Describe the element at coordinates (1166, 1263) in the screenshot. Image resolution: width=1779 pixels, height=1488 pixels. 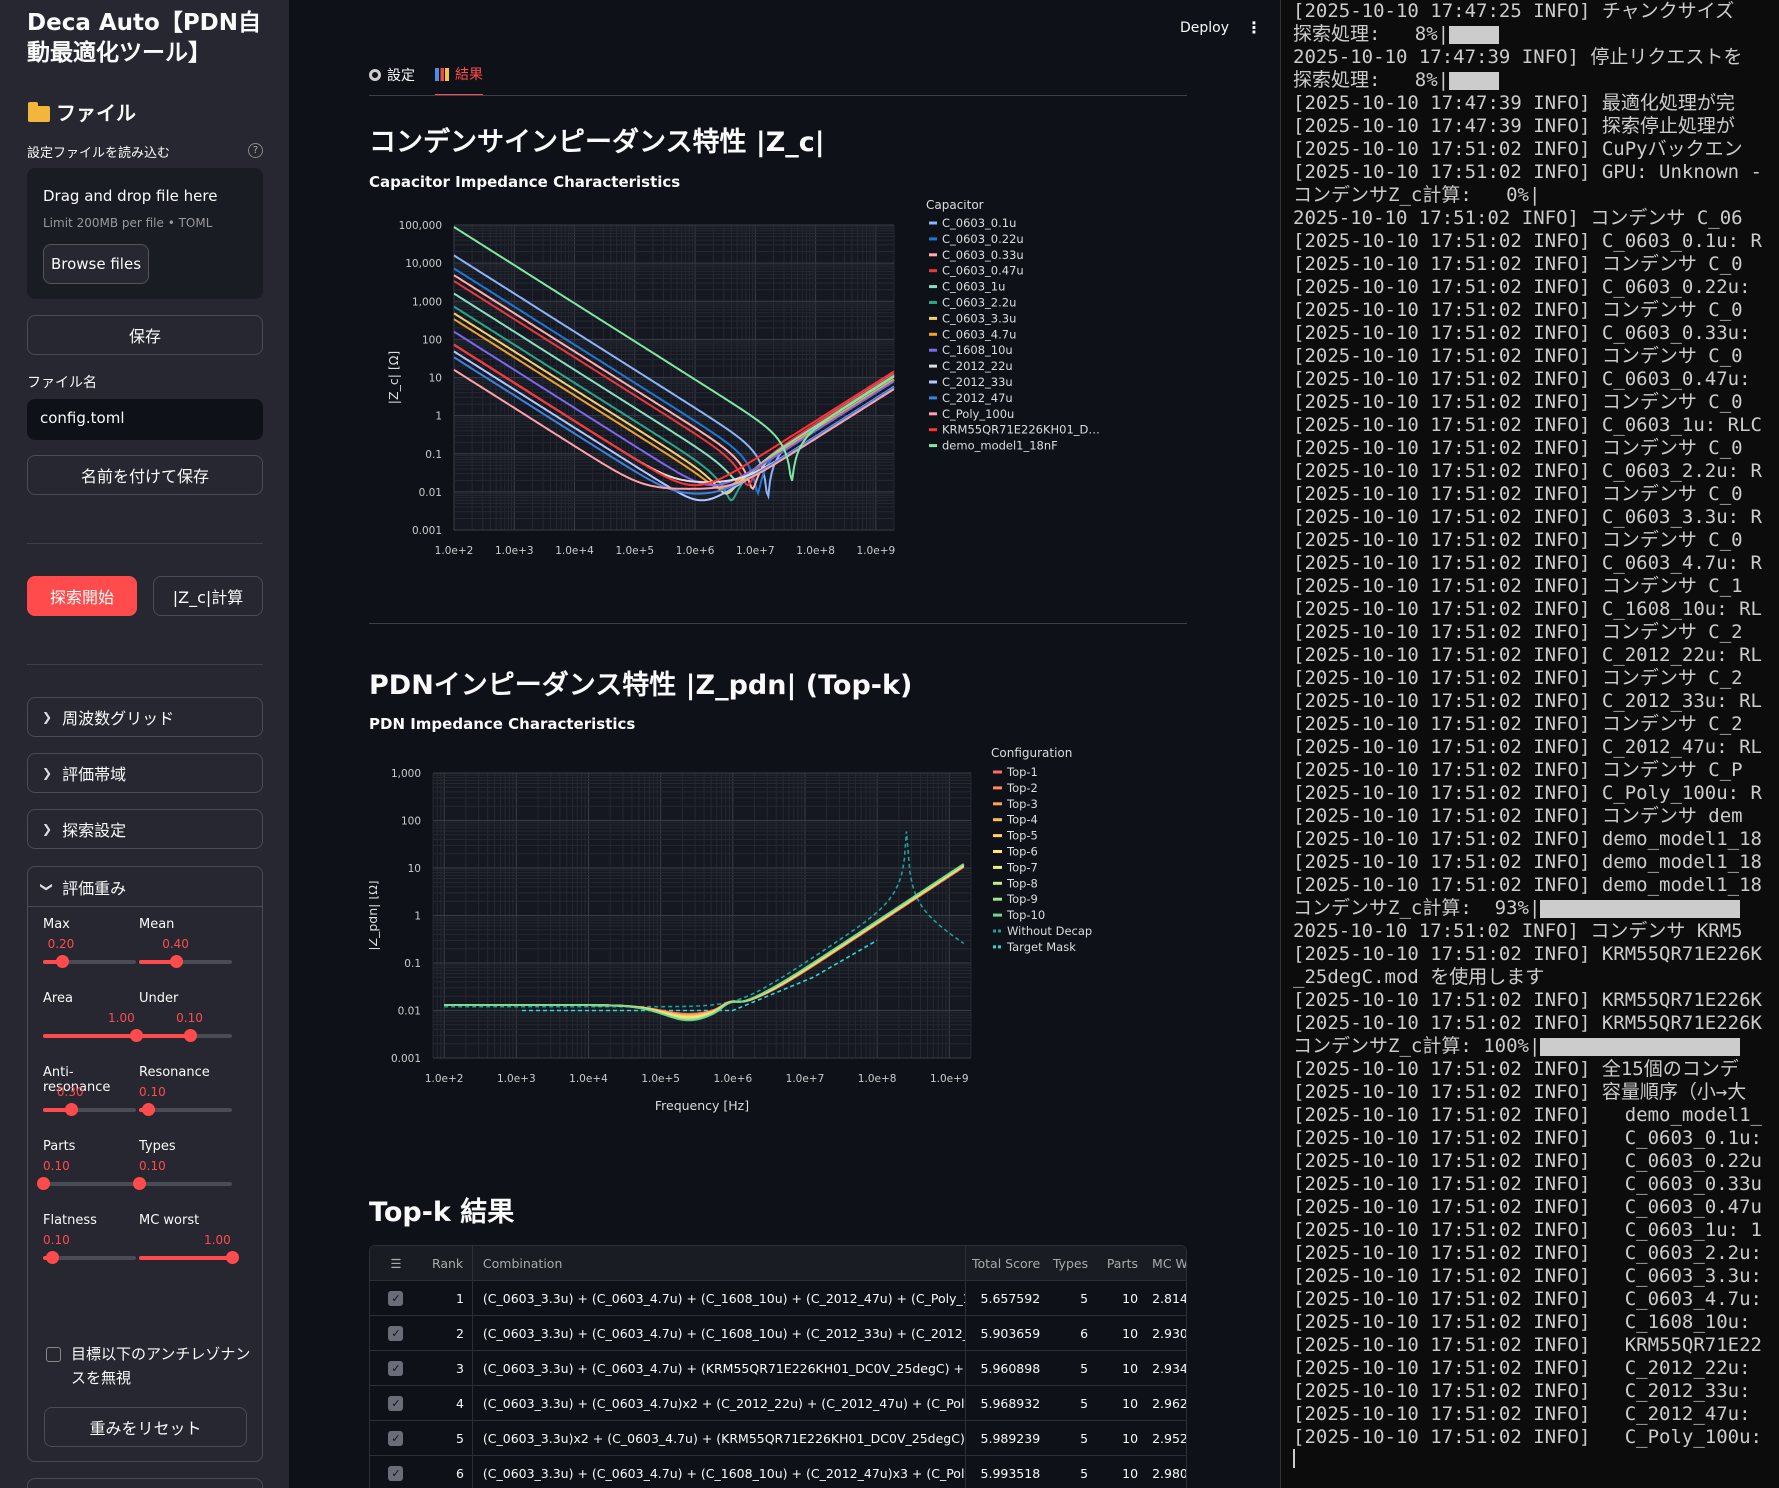
I see `column-header: MC W` at that location.